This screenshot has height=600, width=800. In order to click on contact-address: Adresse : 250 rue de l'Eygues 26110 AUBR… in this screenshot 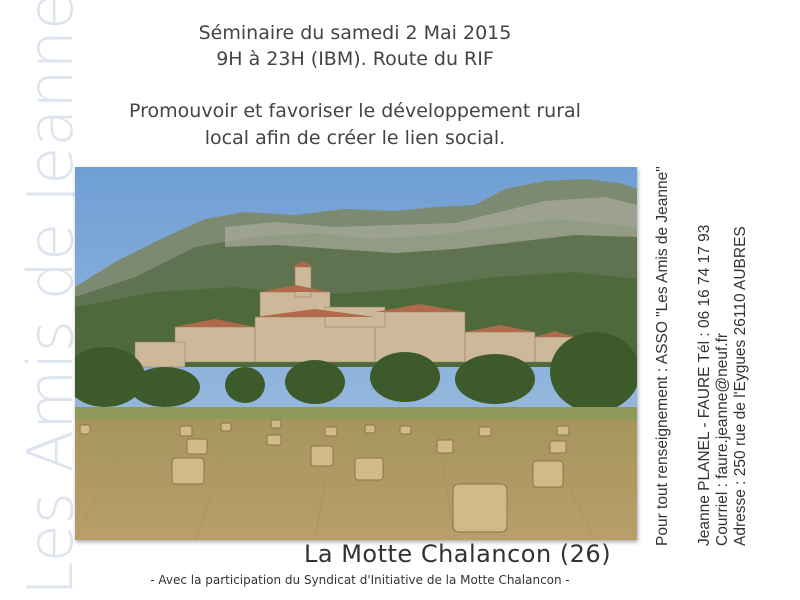, I will do `click(740, 386)`.